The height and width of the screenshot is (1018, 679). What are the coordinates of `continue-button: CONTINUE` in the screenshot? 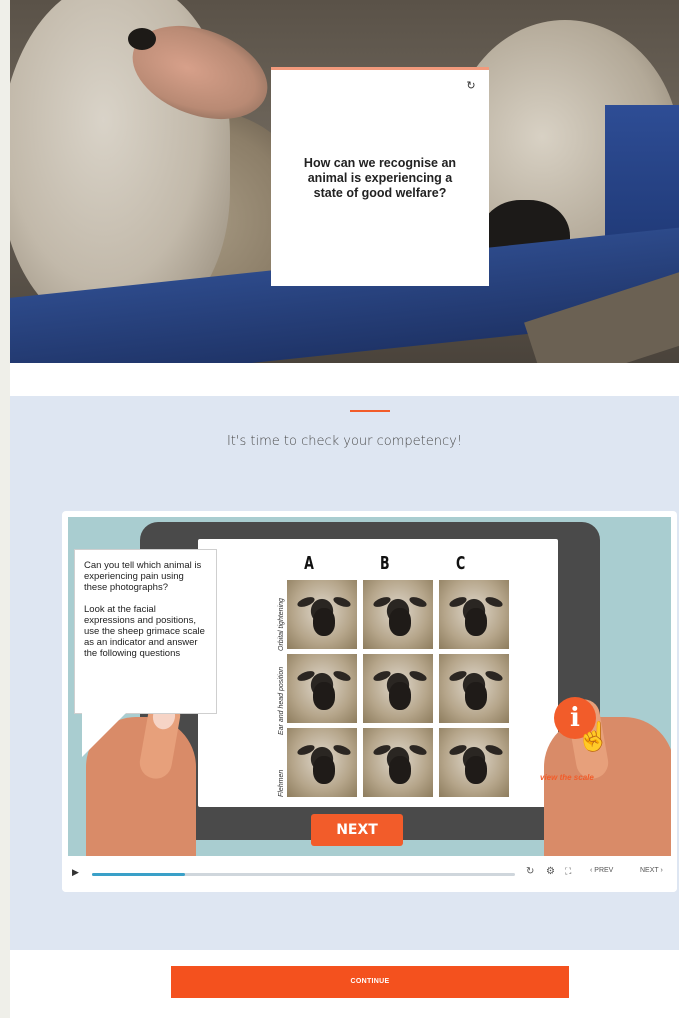 It's located at (370, 982).